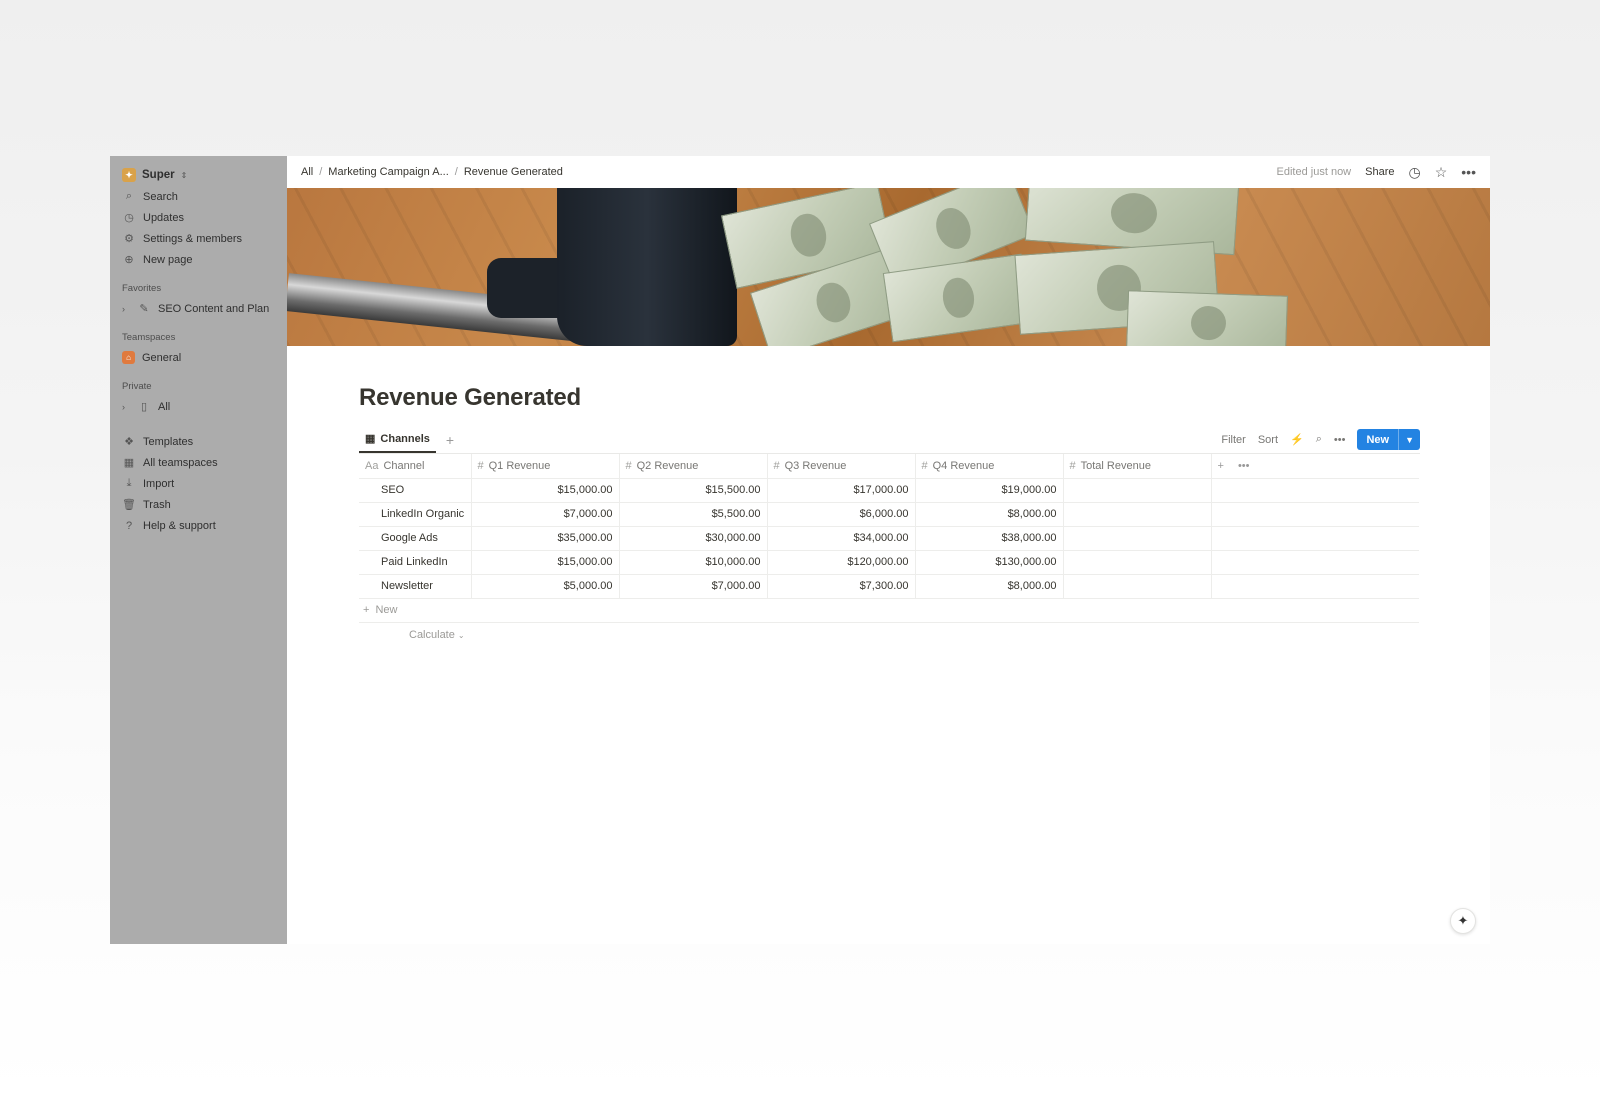 This screenshot has width=1600, height=1100. What do you see at coordinates (545, 466) in the screenshot?
I see `column-header-q1: # Q1 Revenue` at bounding box center [545, 466].